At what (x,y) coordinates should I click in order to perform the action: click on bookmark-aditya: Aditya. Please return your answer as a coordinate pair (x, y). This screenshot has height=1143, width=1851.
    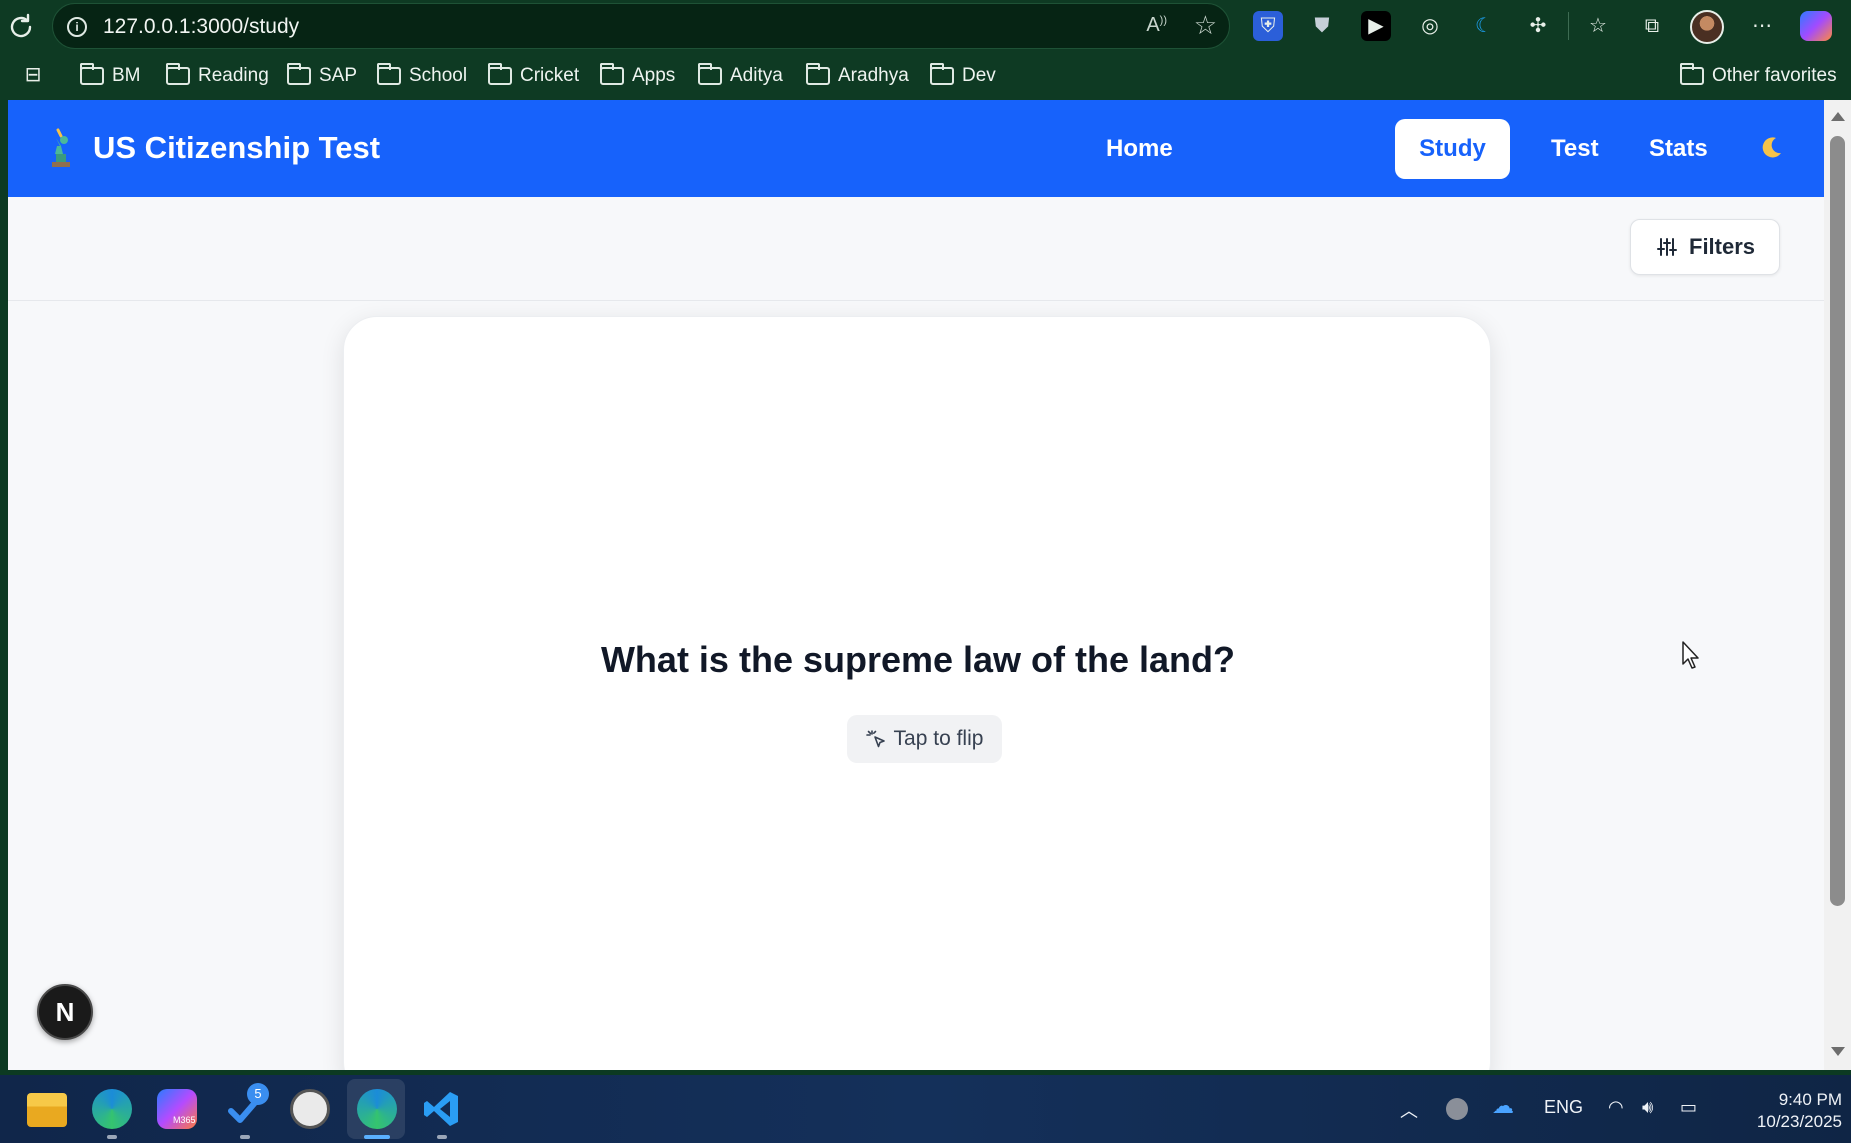
    Looking at the image, I should click on (740, 75).